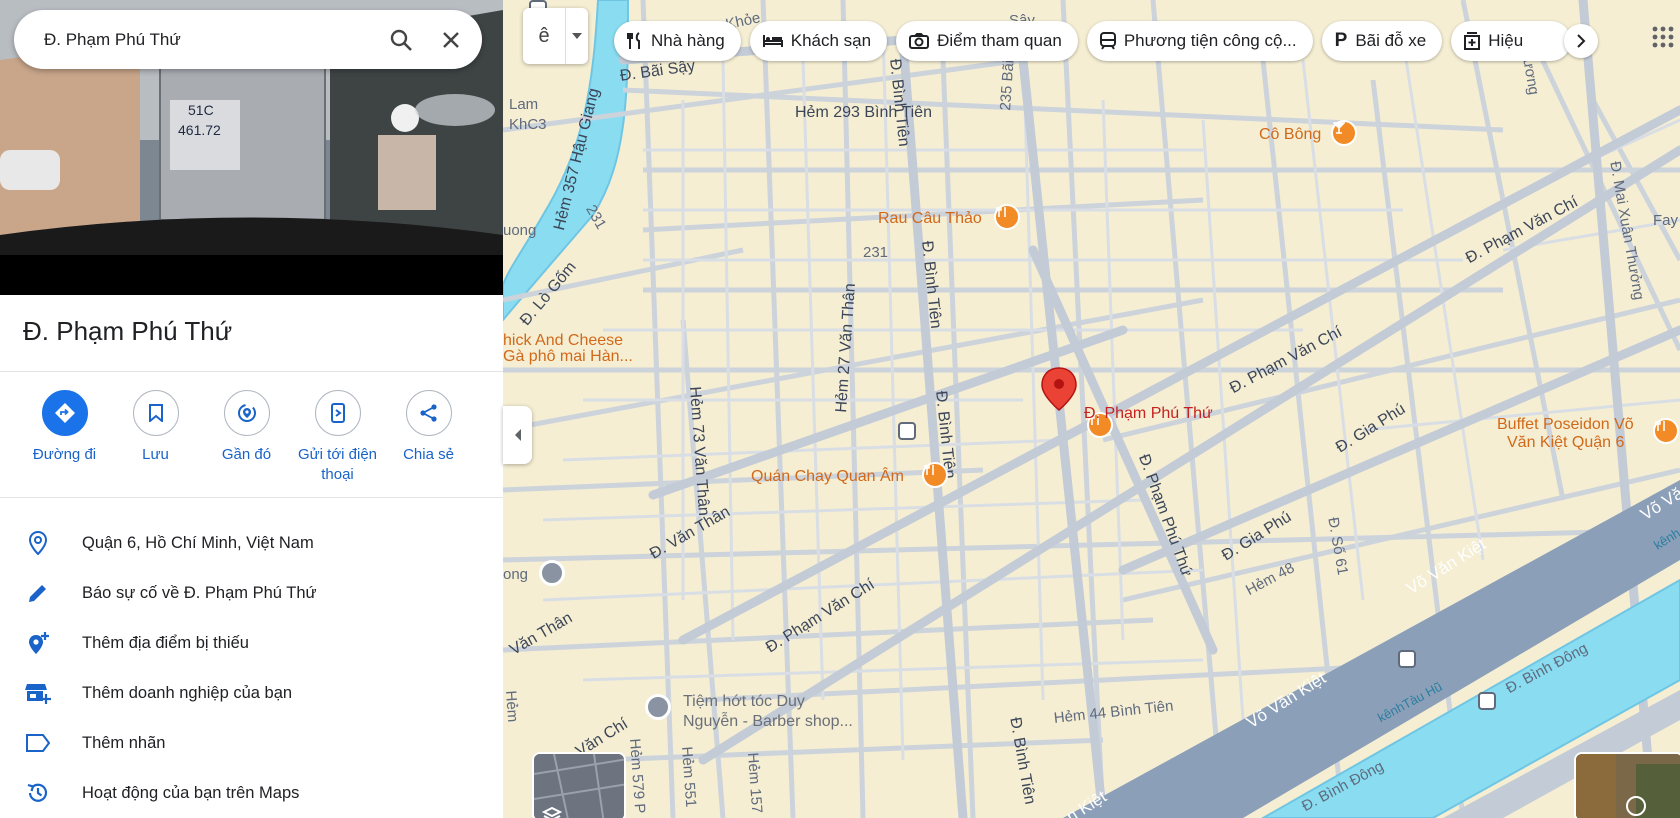  Describe the element at coordinates (552, 573) in the screenshot. I see `place-dot-icon` at that location.